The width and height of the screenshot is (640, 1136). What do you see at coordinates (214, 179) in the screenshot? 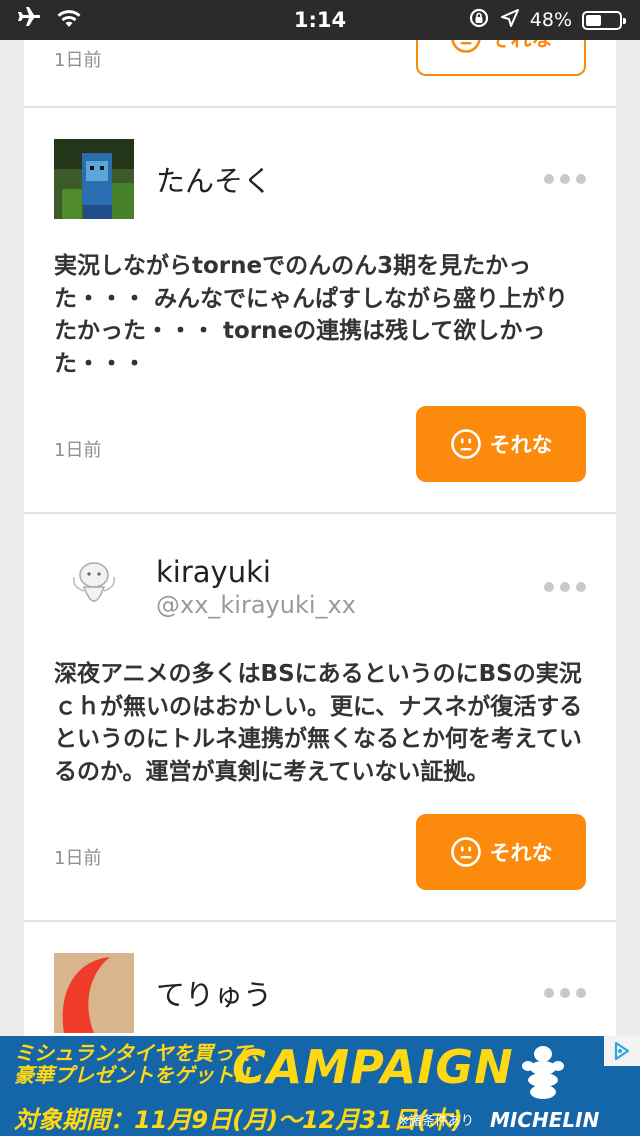
I see `username: たんそく` at bounding box center [214, 179].